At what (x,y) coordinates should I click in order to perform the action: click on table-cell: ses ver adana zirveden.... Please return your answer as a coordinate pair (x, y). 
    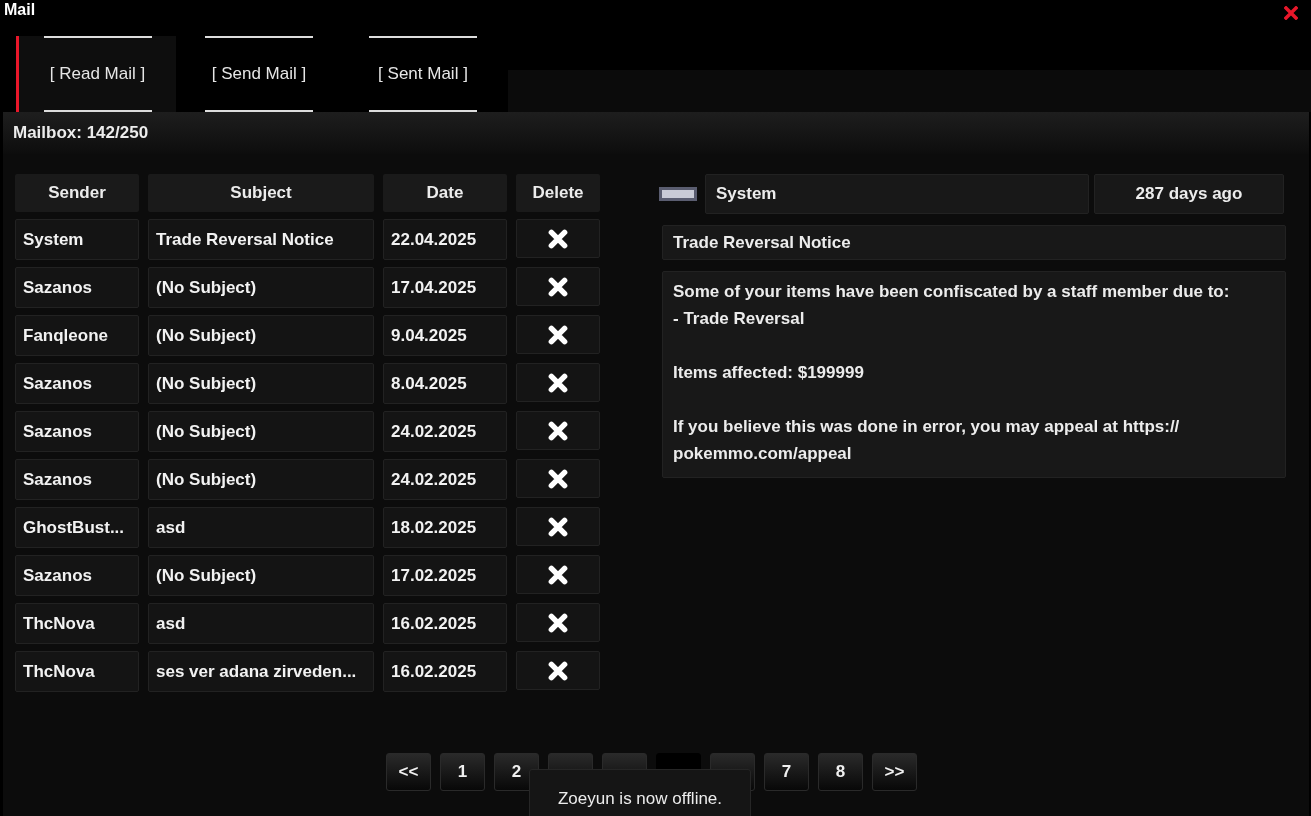
    Looking at the image, I should click on (261, 671).